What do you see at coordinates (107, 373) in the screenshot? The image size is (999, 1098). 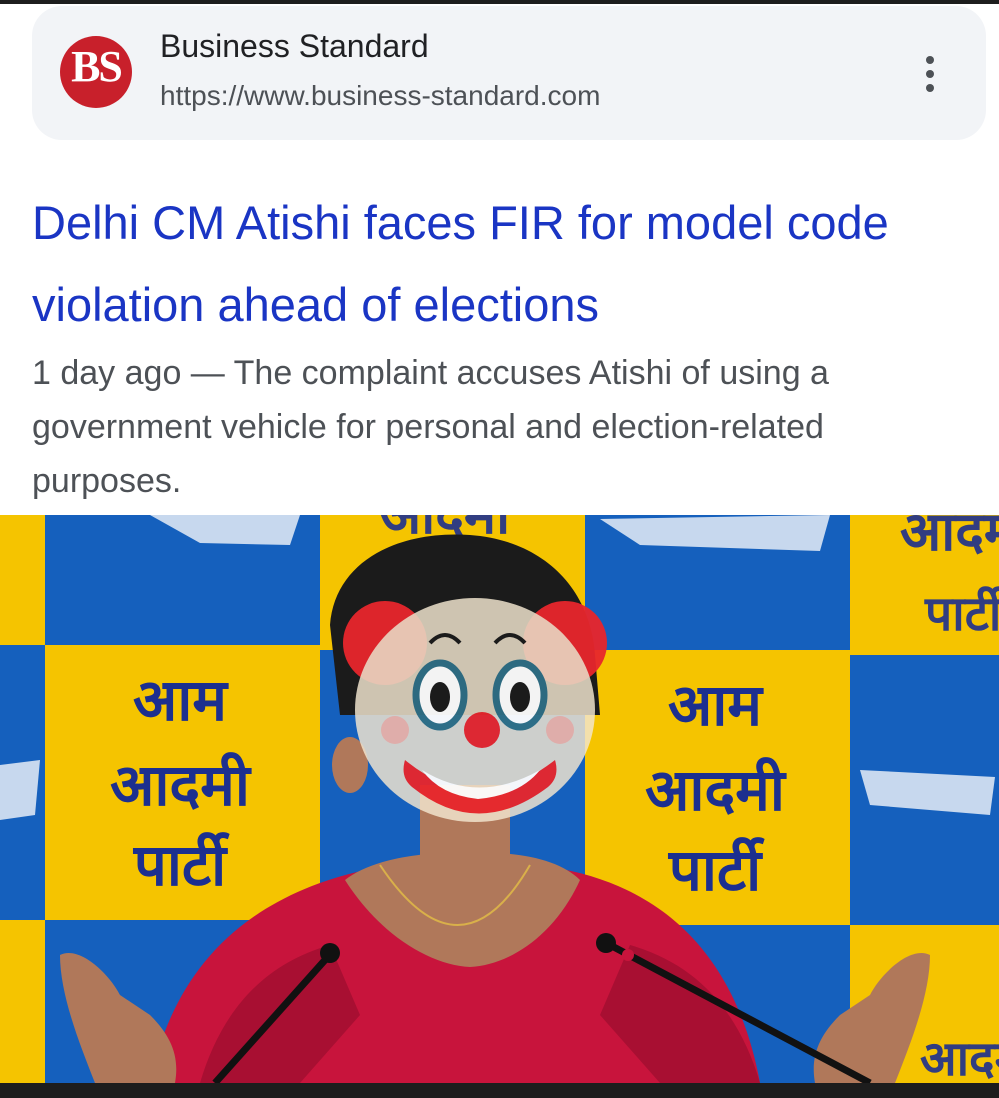 I see `result-age: 1 day ago` at bounding box center [107, 373].